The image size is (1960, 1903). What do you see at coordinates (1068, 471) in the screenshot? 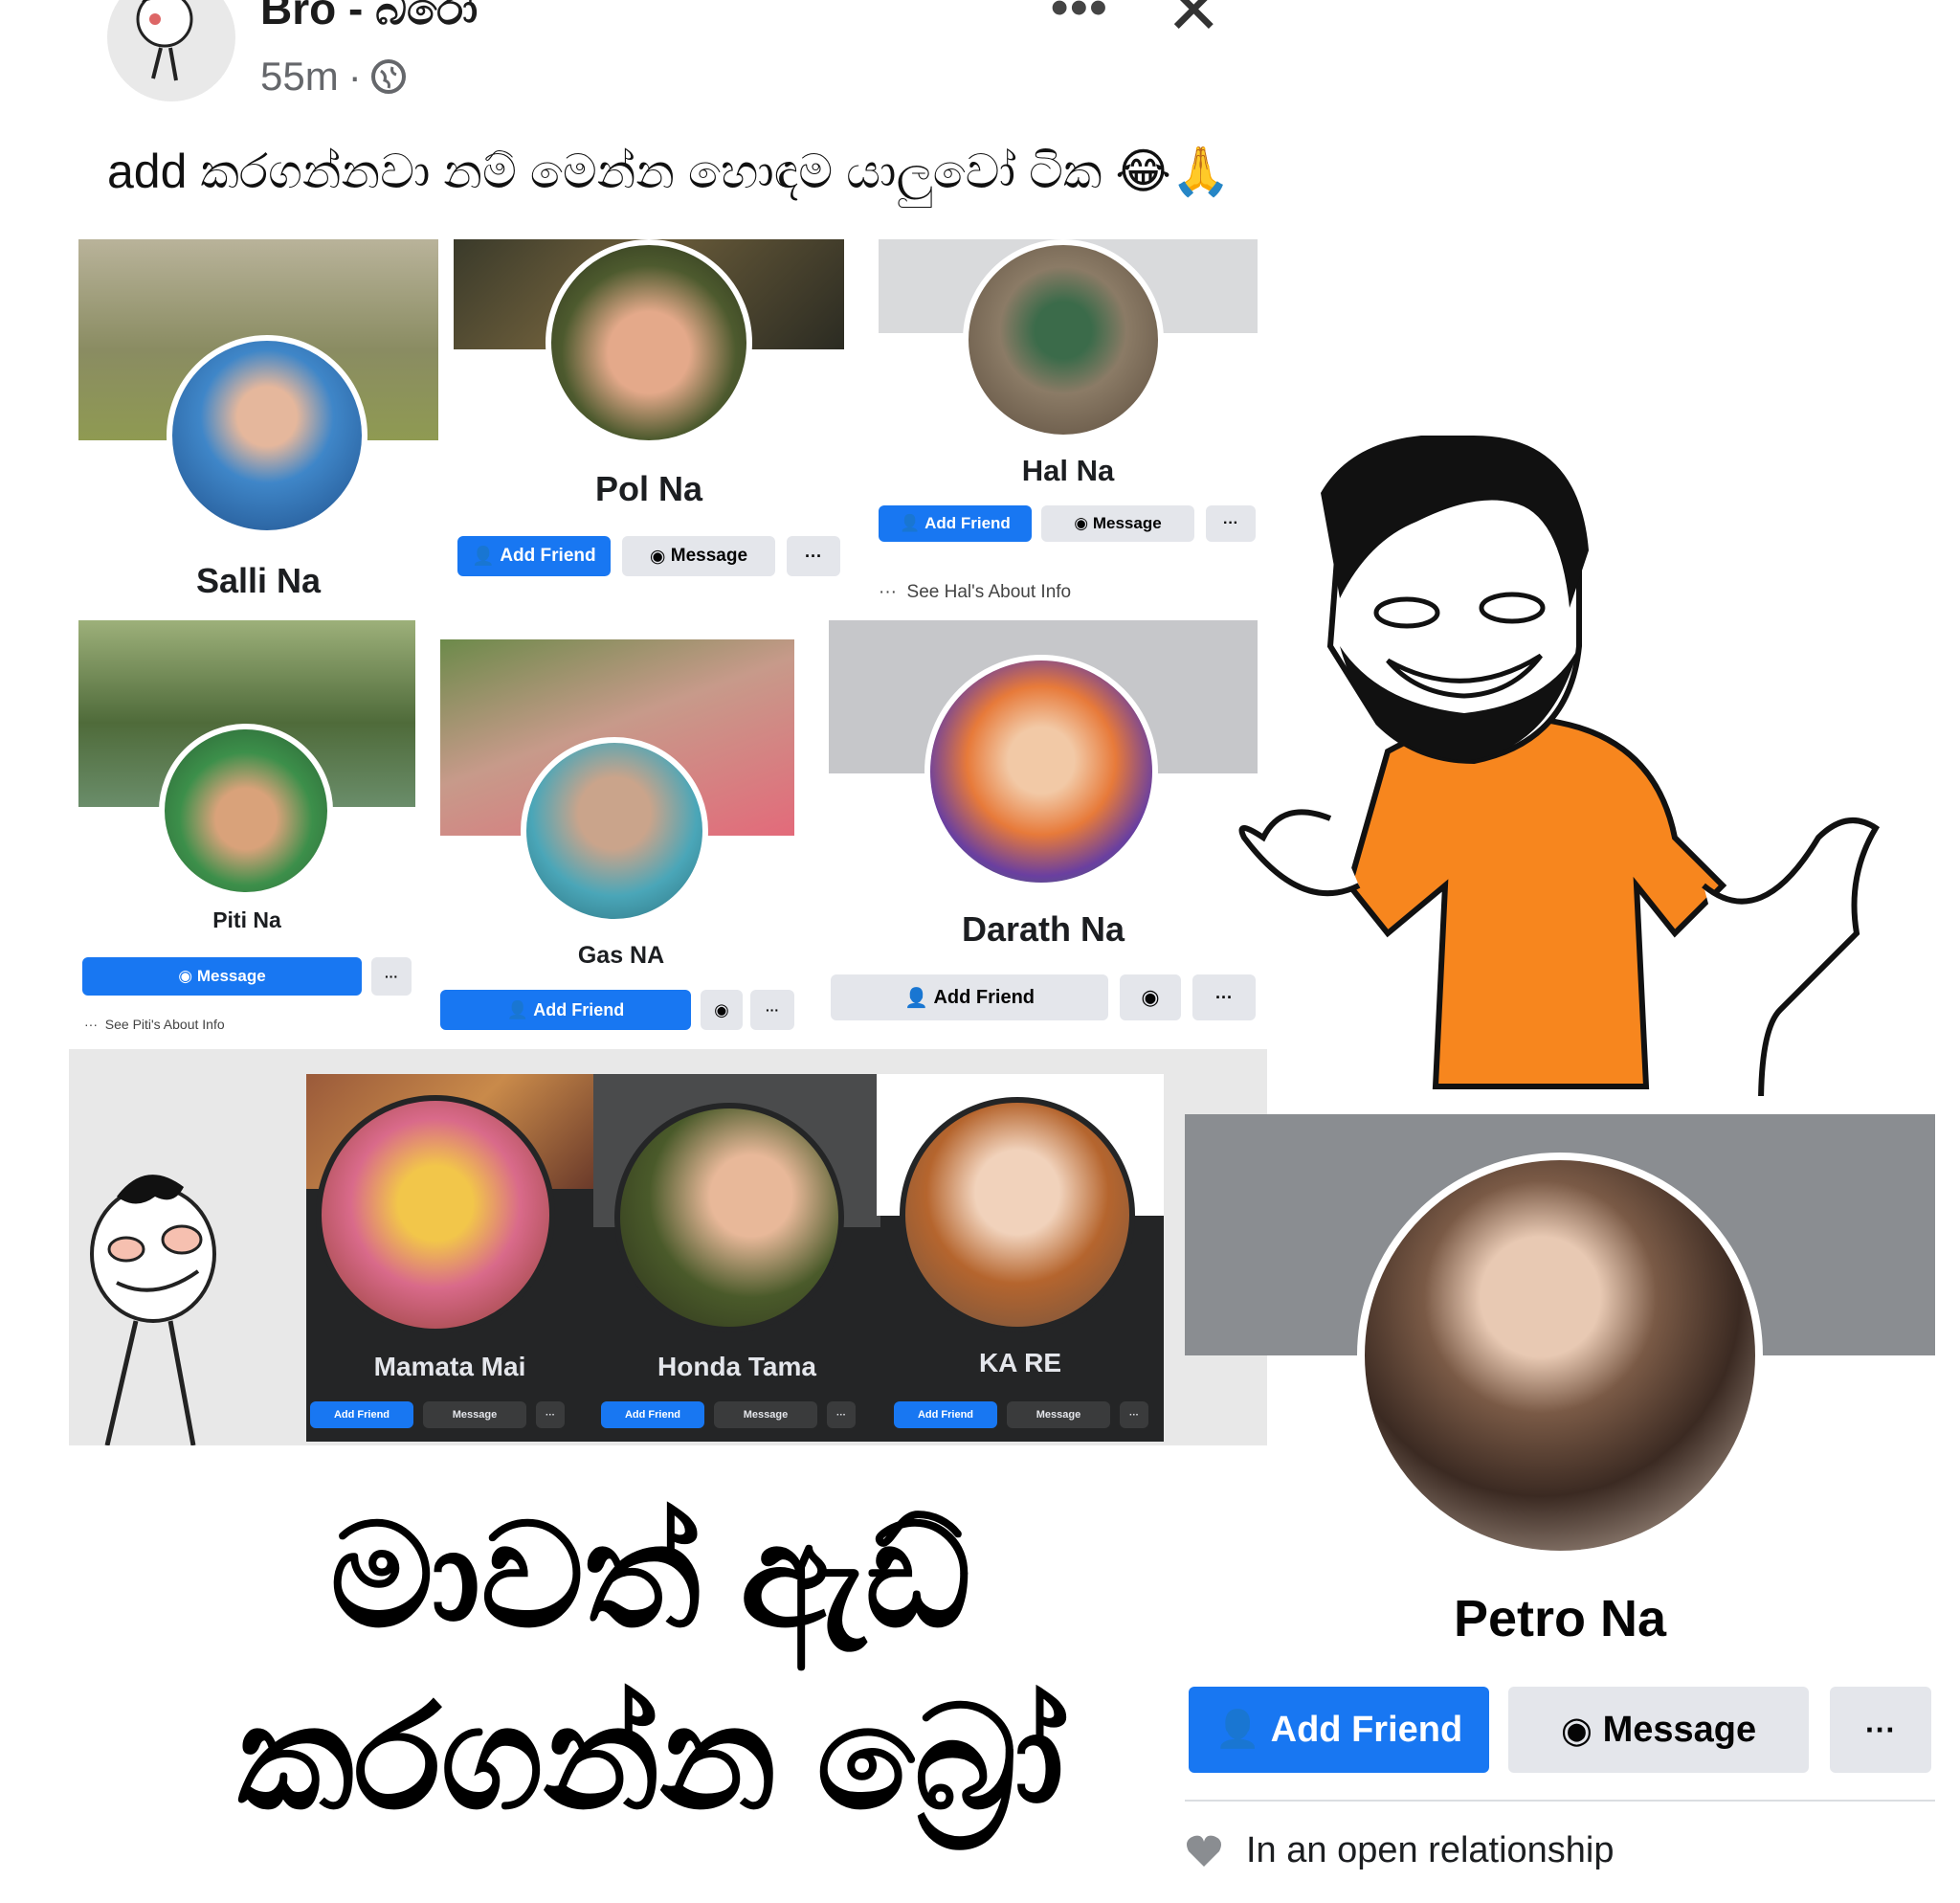
I see `profile-name: Hal Na` at bounding box center [1068, 471].